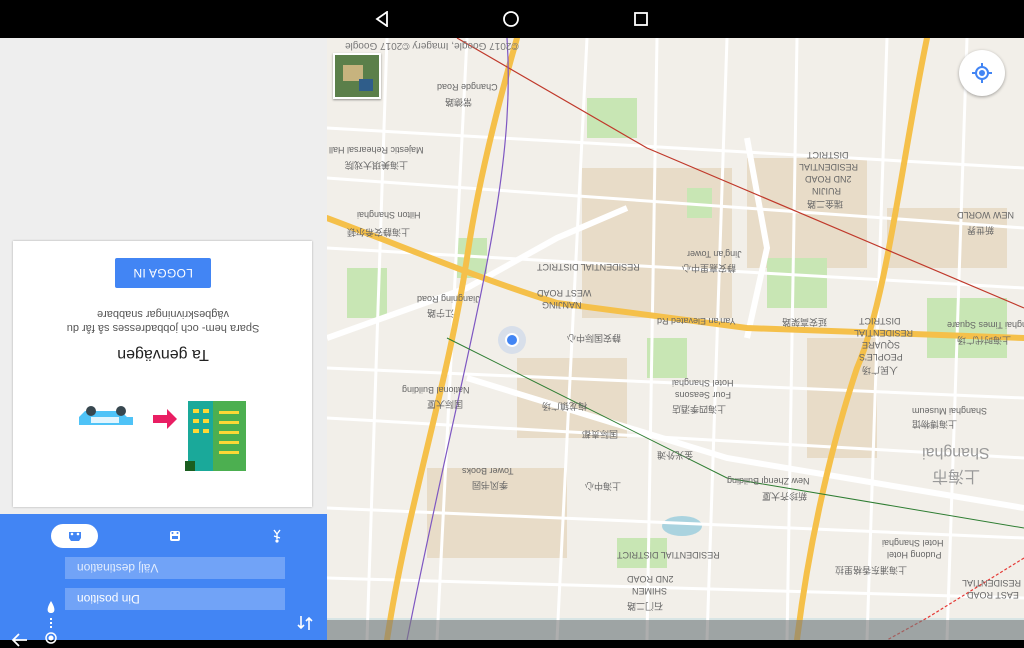  I want to click on map-label: 国际大厦, so click(445, 404).